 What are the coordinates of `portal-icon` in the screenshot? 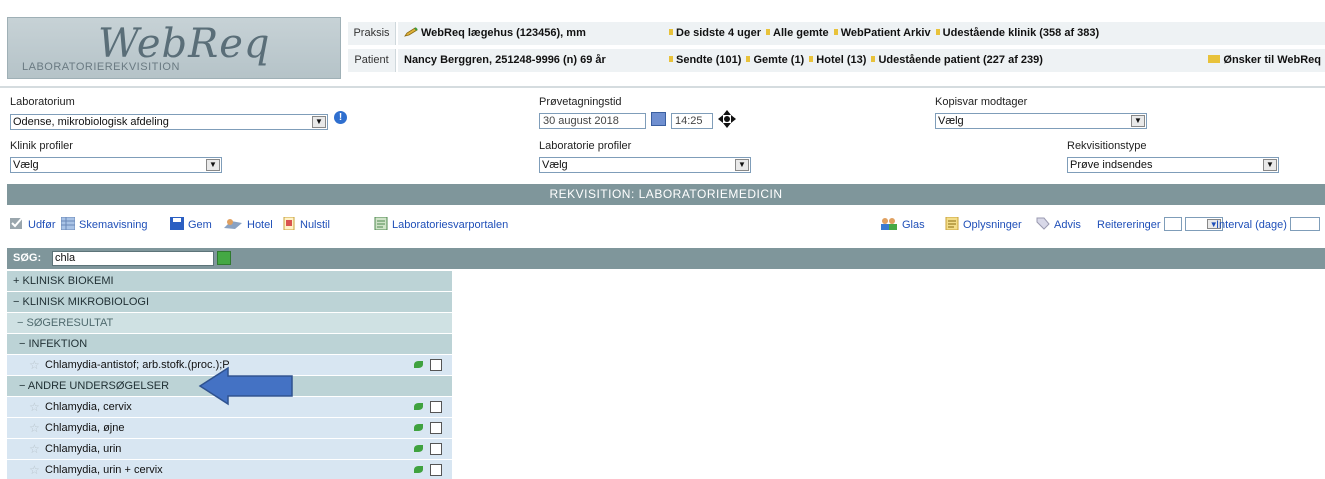 It's located at (381, 223).